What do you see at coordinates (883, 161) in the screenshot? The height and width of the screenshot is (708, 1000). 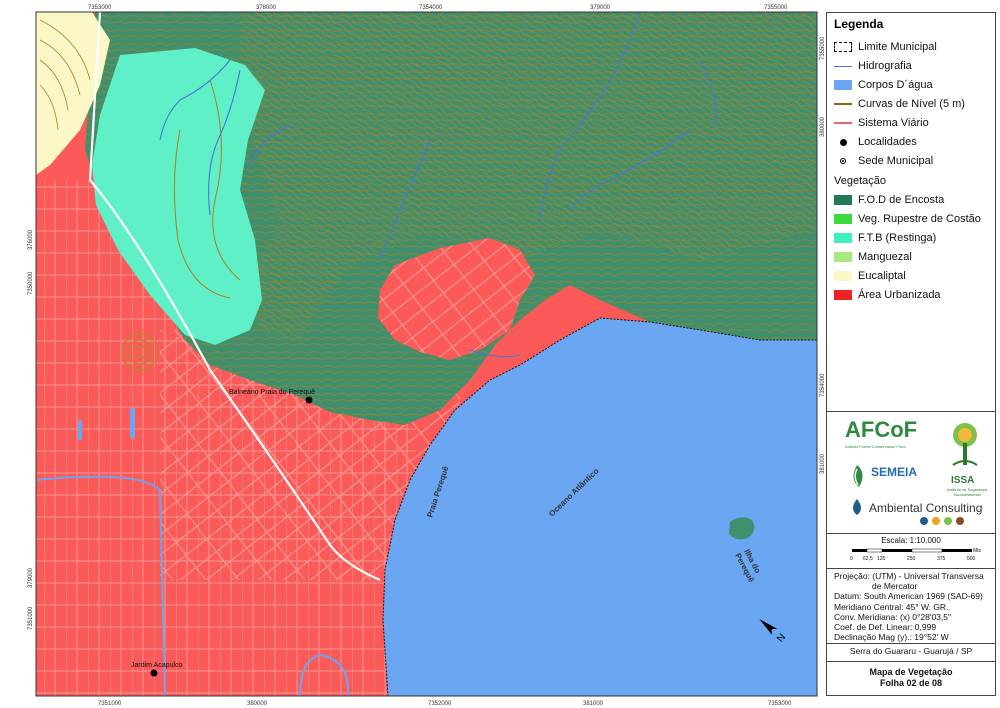 I see `legend-item-sede: Sede Municipal` at bounding box center [883, 161].